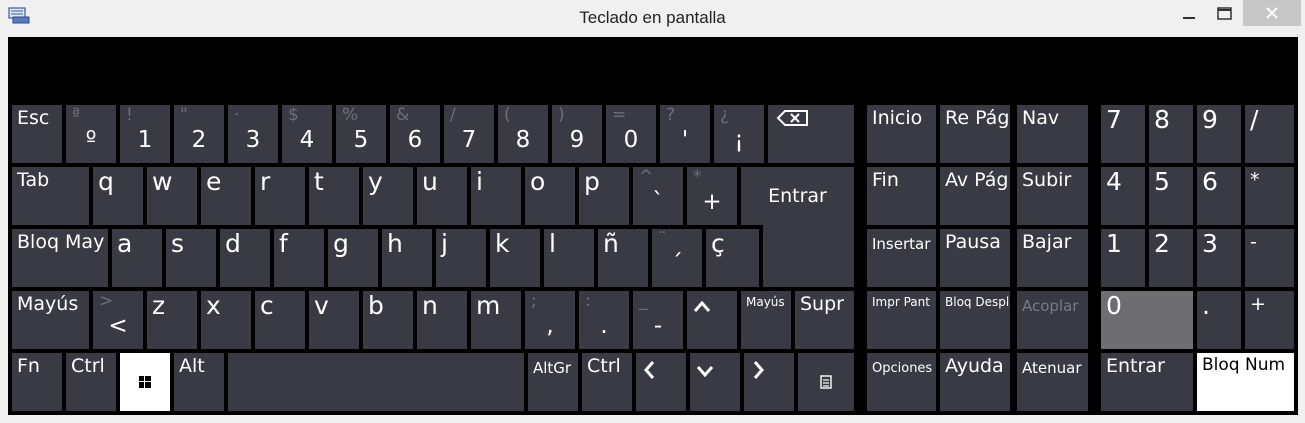  I want to click on minimize-button, so click(1189, 13).